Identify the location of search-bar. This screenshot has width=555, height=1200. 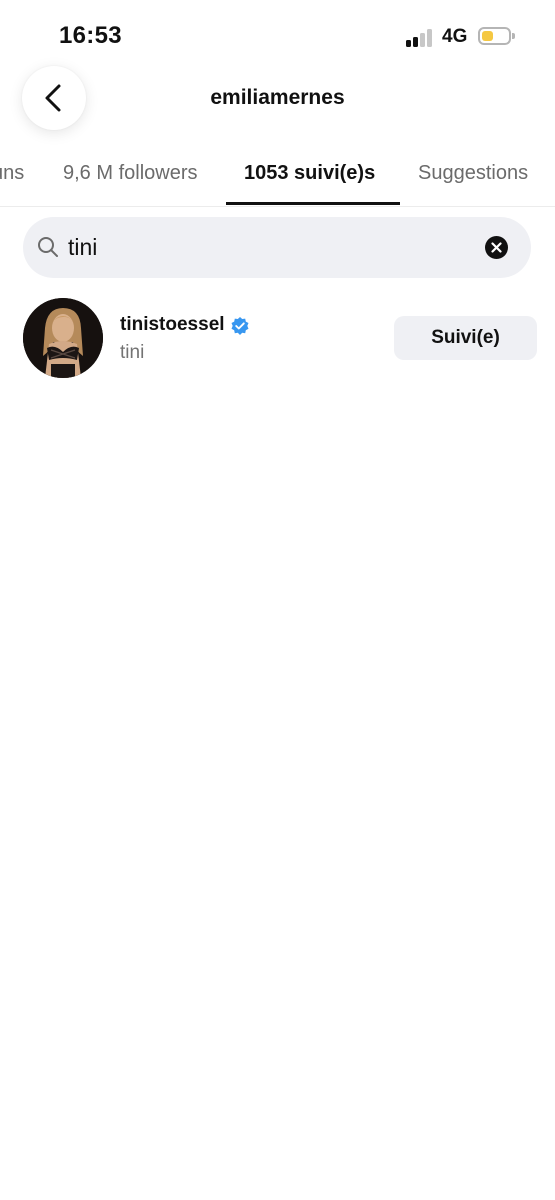
(277, 247).